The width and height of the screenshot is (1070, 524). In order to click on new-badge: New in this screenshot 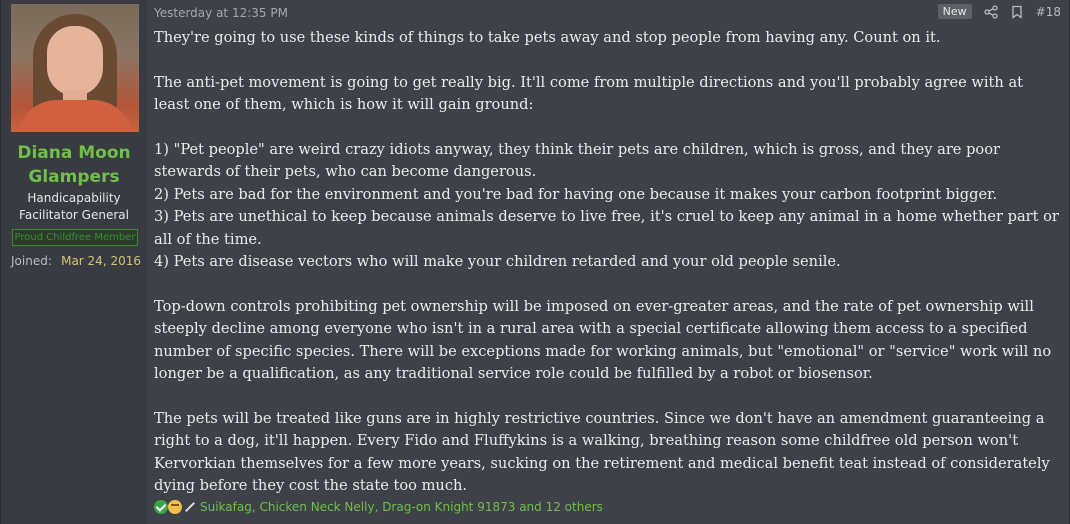, I will do `click(954, 11)`.